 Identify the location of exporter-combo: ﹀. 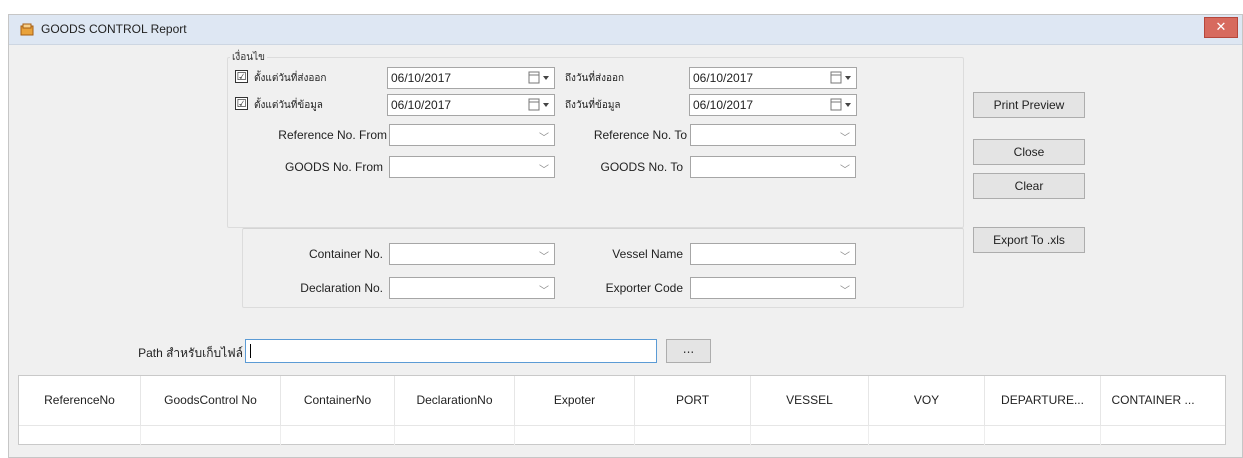
(773, 288).